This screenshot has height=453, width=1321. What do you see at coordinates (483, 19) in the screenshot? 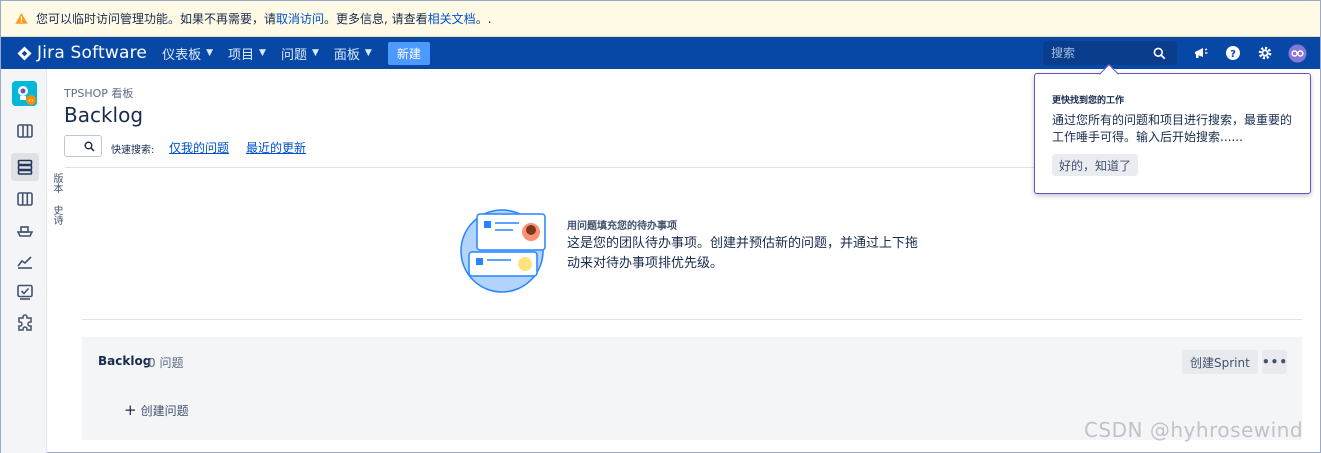
I see `banner-text-after: 。.` at bounding box center [483, 19].